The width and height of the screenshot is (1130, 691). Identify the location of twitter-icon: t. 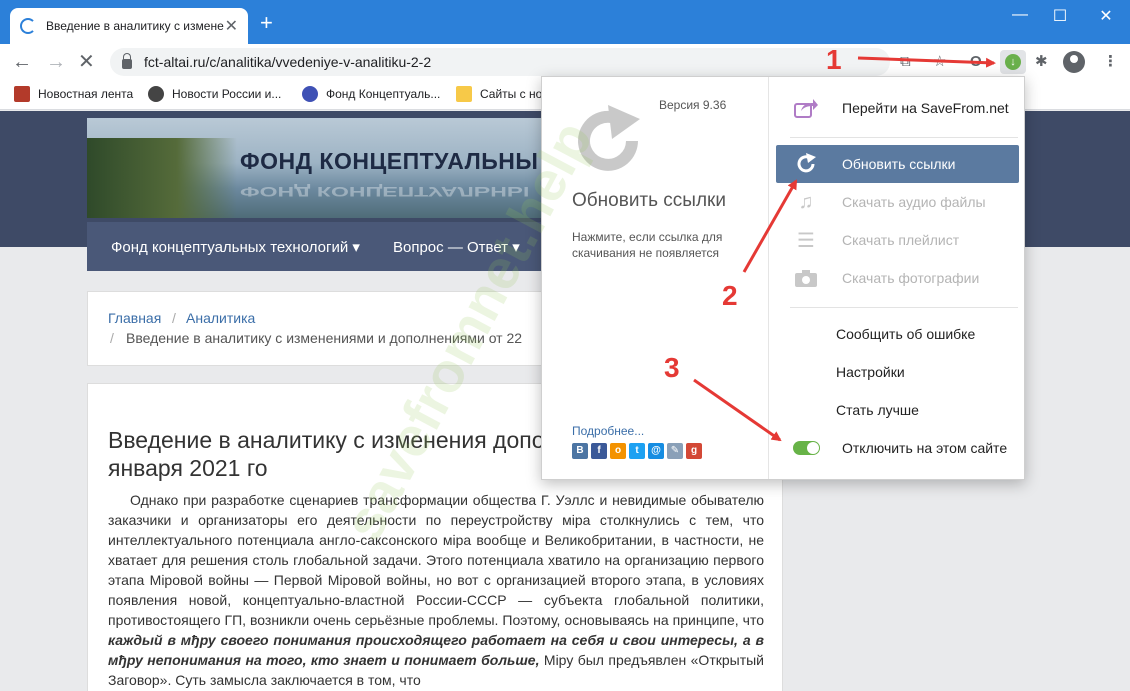
(637, 451).